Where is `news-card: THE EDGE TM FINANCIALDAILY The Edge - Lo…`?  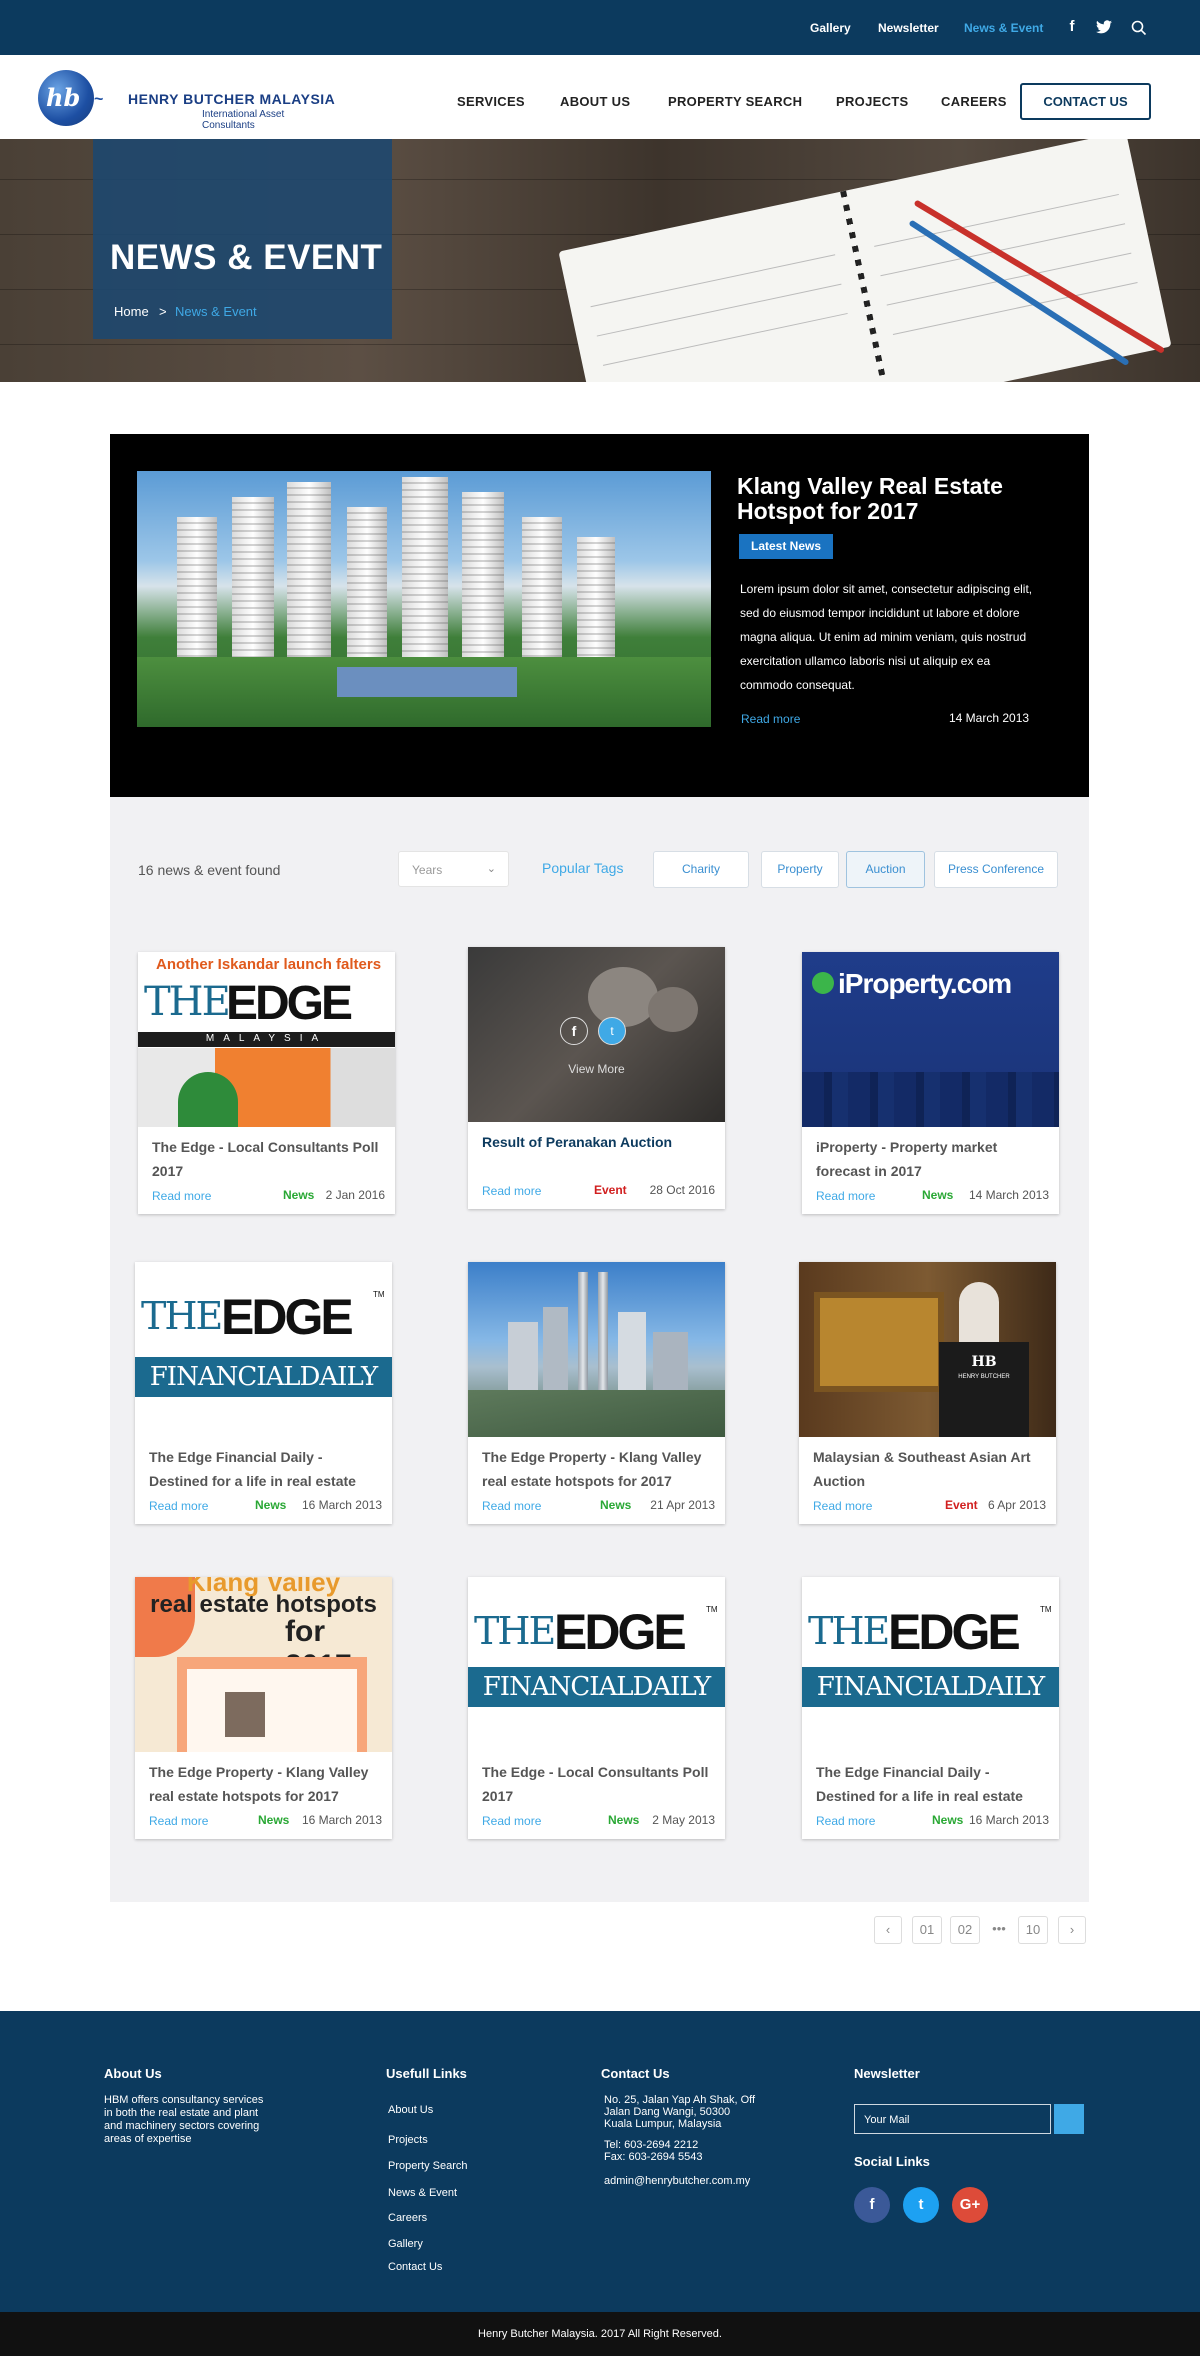 news-card: THE EDGE TM FINANCIALDAILY The Edge - Lo… is located at coordinates (596, 1708).